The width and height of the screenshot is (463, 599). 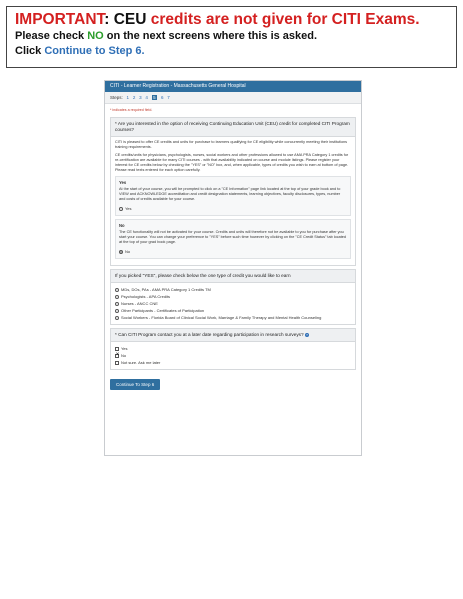 What do you see at coordinates (130, 19) in the screenshot?
I see `banner-ceu: CEU` at bounding box center [130, 19].